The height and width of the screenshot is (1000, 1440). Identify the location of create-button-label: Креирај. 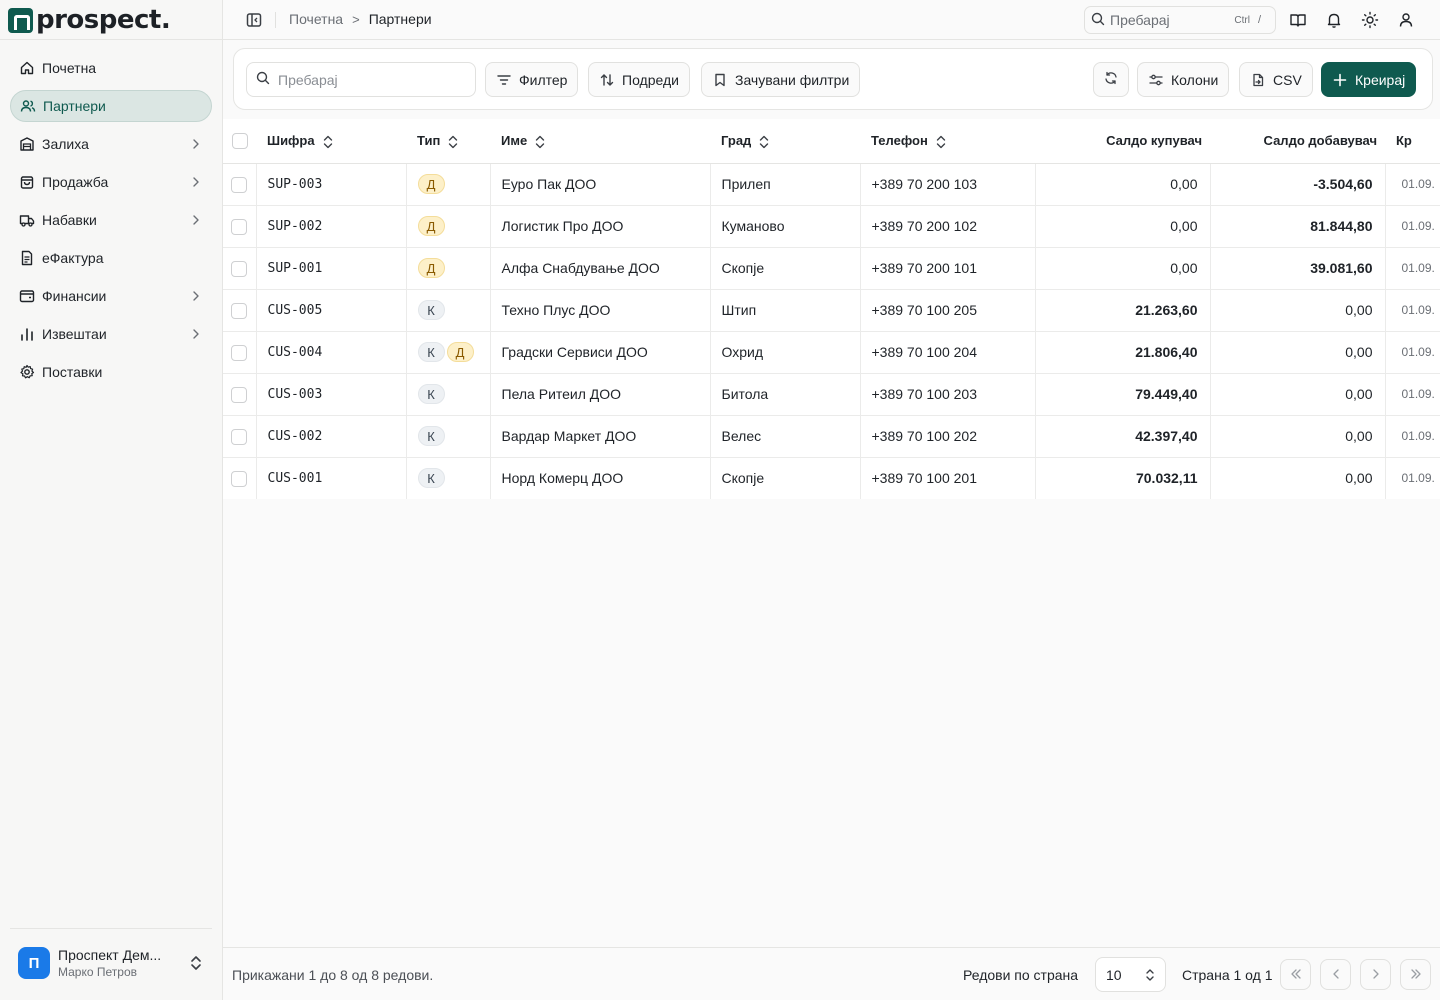
(1380, 79).